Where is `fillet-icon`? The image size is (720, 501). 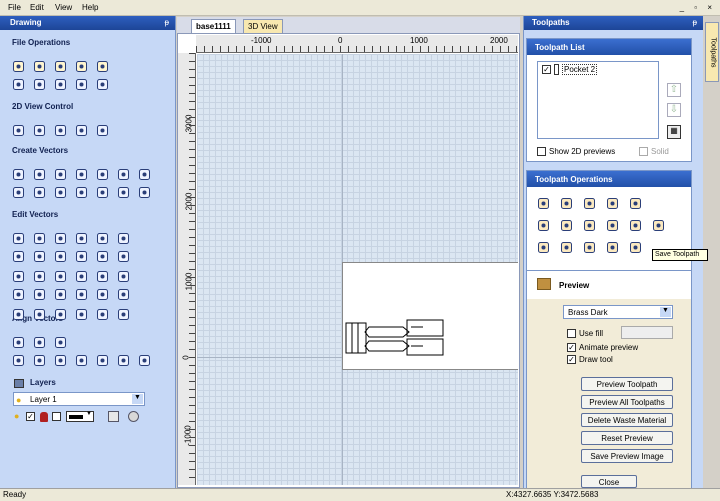 fillet-icon is located at coordinates (39, 256).